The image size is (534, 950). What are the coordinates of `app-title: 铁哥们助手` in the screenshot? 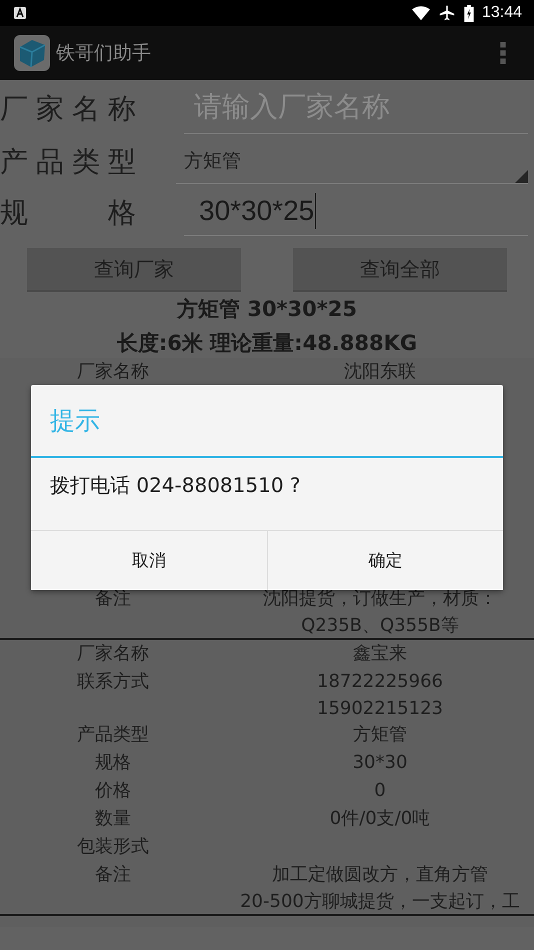 It's located at (104, 53).